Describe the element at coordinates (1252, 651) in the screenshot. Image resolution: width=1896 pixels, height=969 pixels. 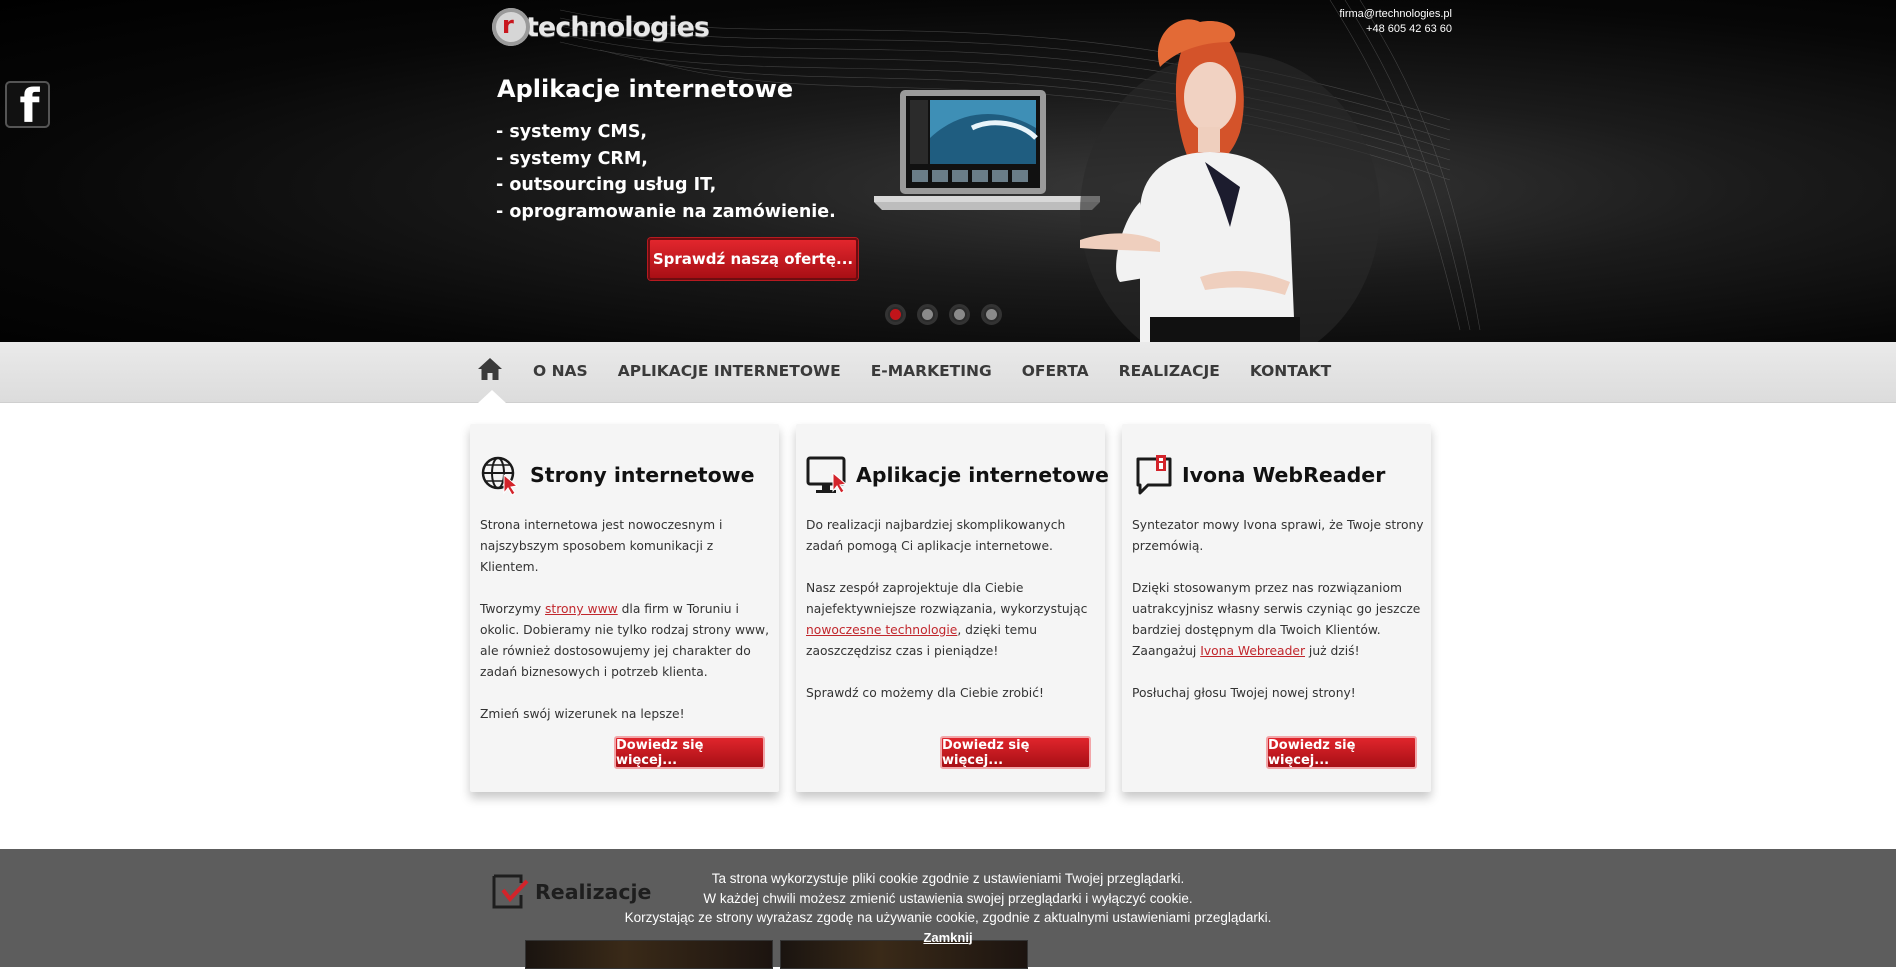
I see `ivona-webreader-link: Ivona Webreader` at that location.